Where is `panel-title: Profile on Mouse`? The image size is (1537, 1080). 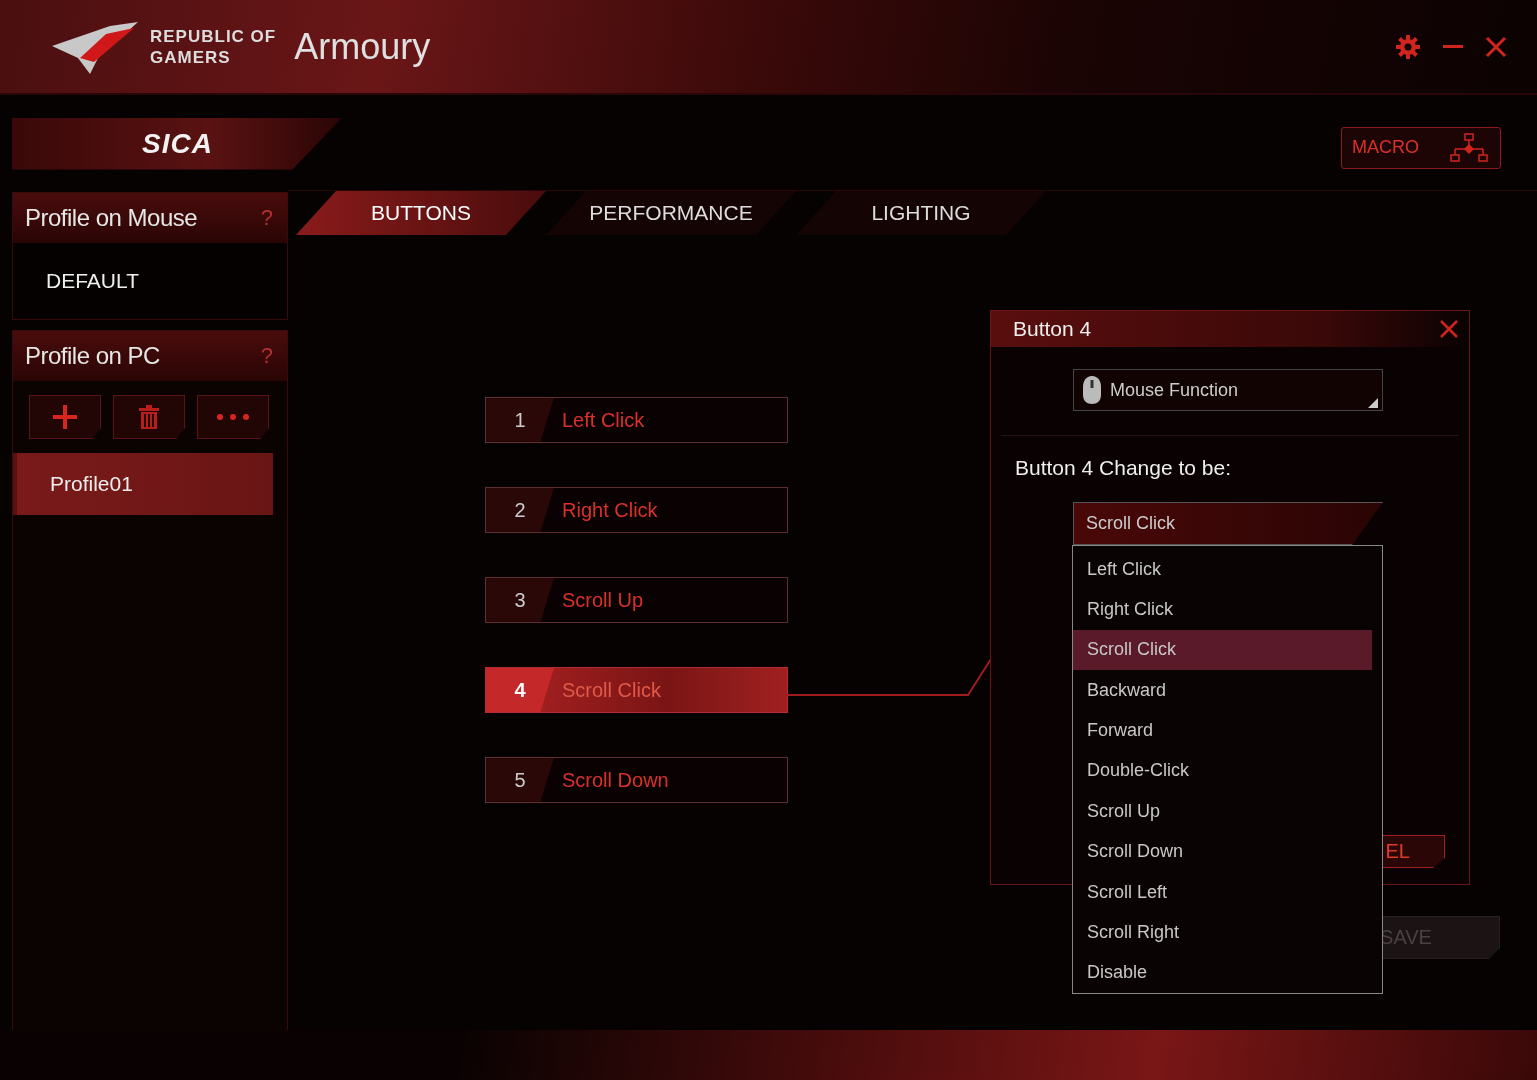
panel-title: Profile on Mouse is located at coordinates (111, 218).